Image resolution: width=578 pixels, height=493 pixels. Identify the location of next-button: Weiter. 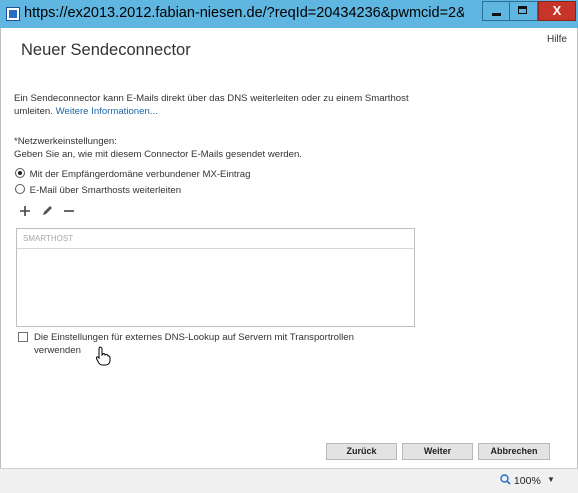
(437, 451).